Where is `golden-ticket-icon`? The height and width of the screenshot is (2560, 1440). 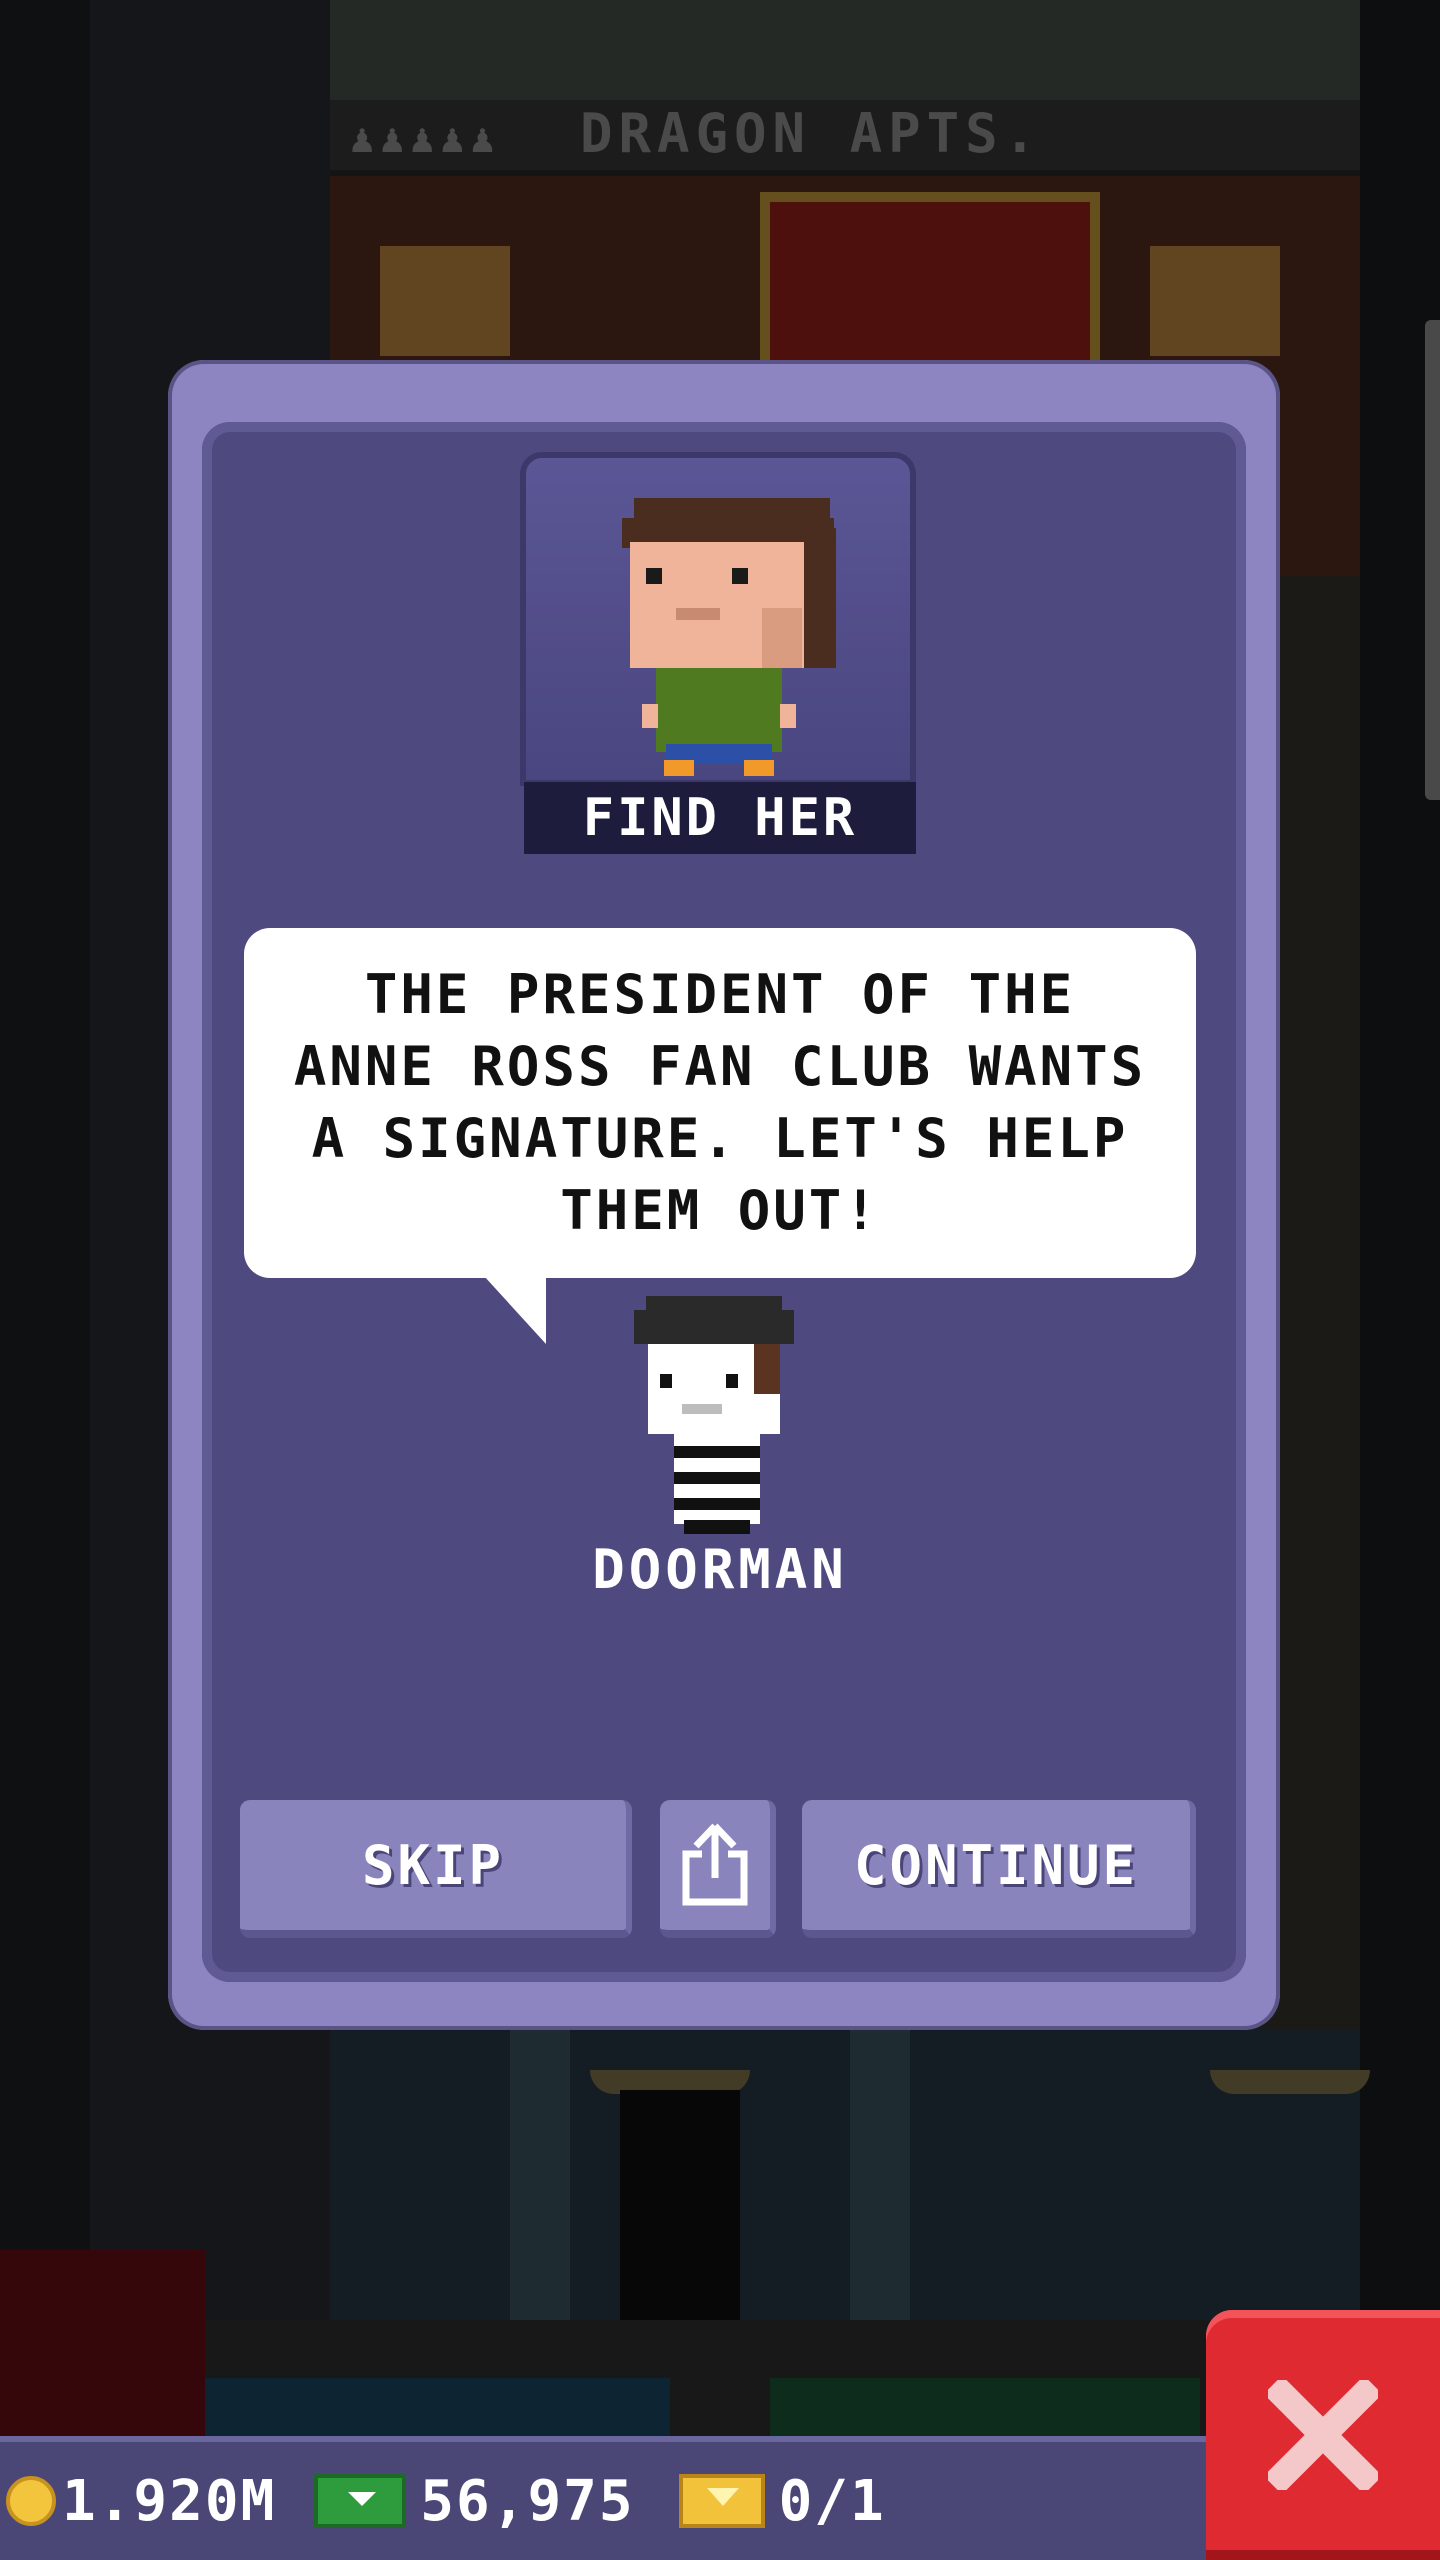 golden-ticket-icon is located at coordinates (721, 2501).